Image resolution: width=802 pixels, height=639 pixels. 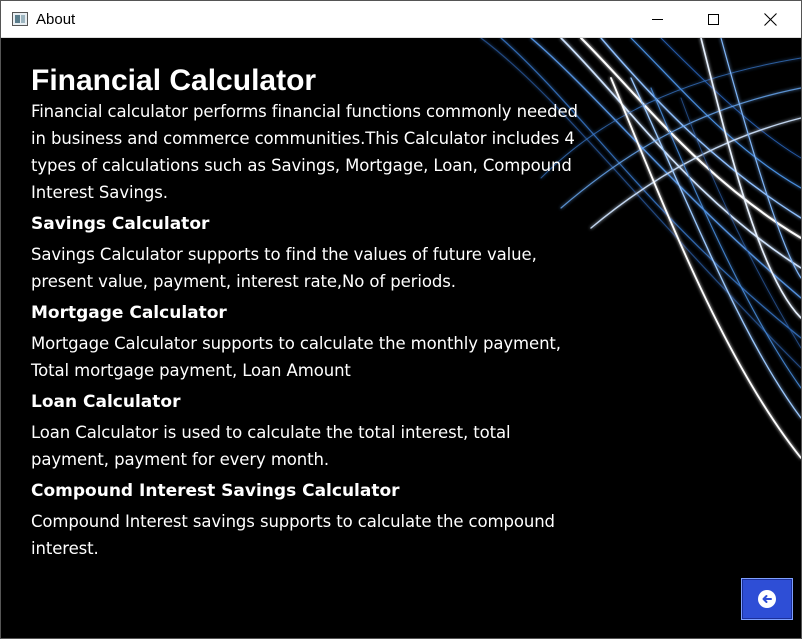 What do you see at coordinates (120, 224) in the screenshot?
I see `section-title-savings: Savings Calculator` at bounding box center [120, 224].